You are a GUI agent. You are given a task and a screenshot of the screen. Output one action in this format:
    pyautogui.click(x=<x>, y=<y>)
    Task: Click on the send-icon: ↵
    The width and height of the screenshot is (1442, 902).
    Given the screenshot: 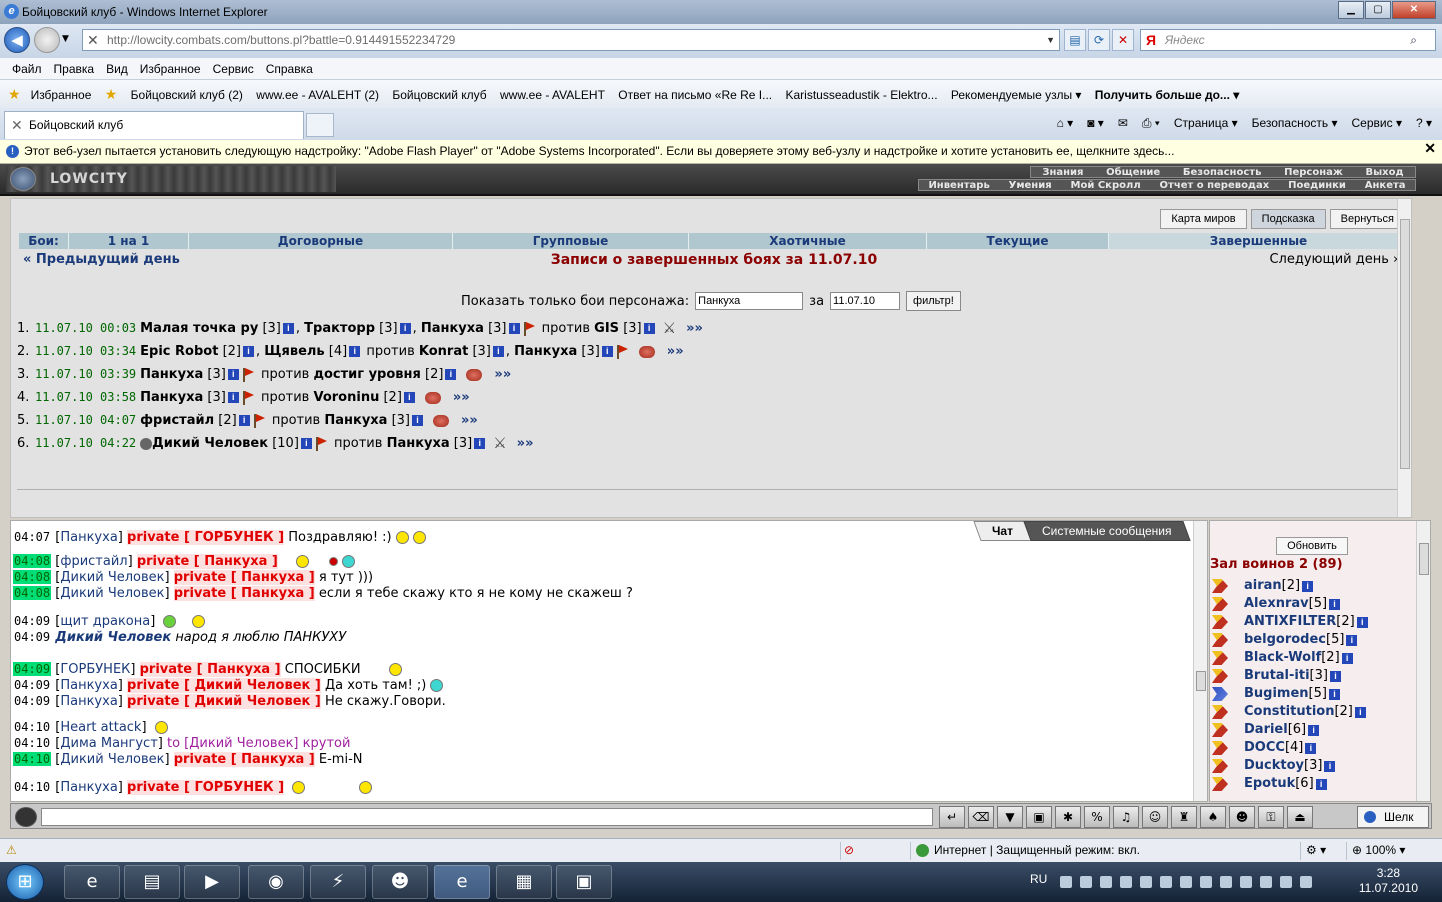 What is the action you would take?
    pyautogui.click(x=952, y=817)
    